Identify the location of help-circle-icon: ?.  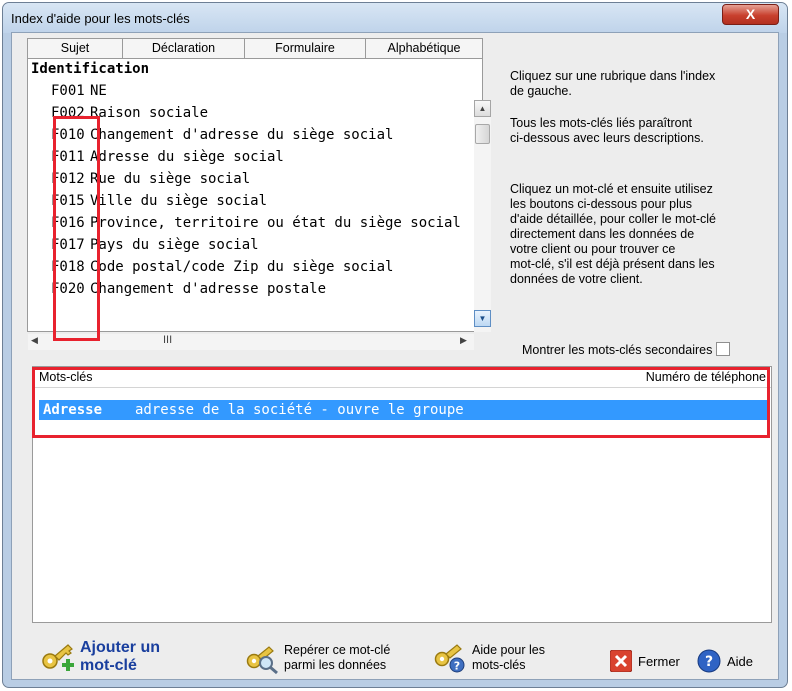
(709, 661).